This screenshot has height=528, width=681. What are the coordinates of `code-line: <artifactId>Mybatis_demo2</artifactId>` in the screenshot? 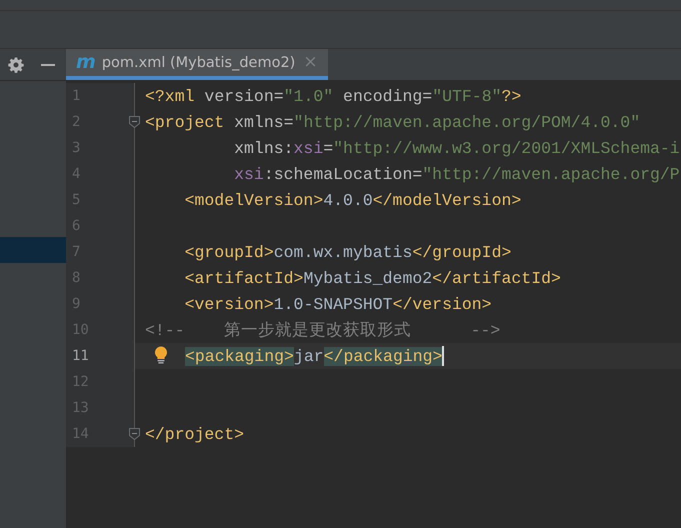 It's located at (372, 278).